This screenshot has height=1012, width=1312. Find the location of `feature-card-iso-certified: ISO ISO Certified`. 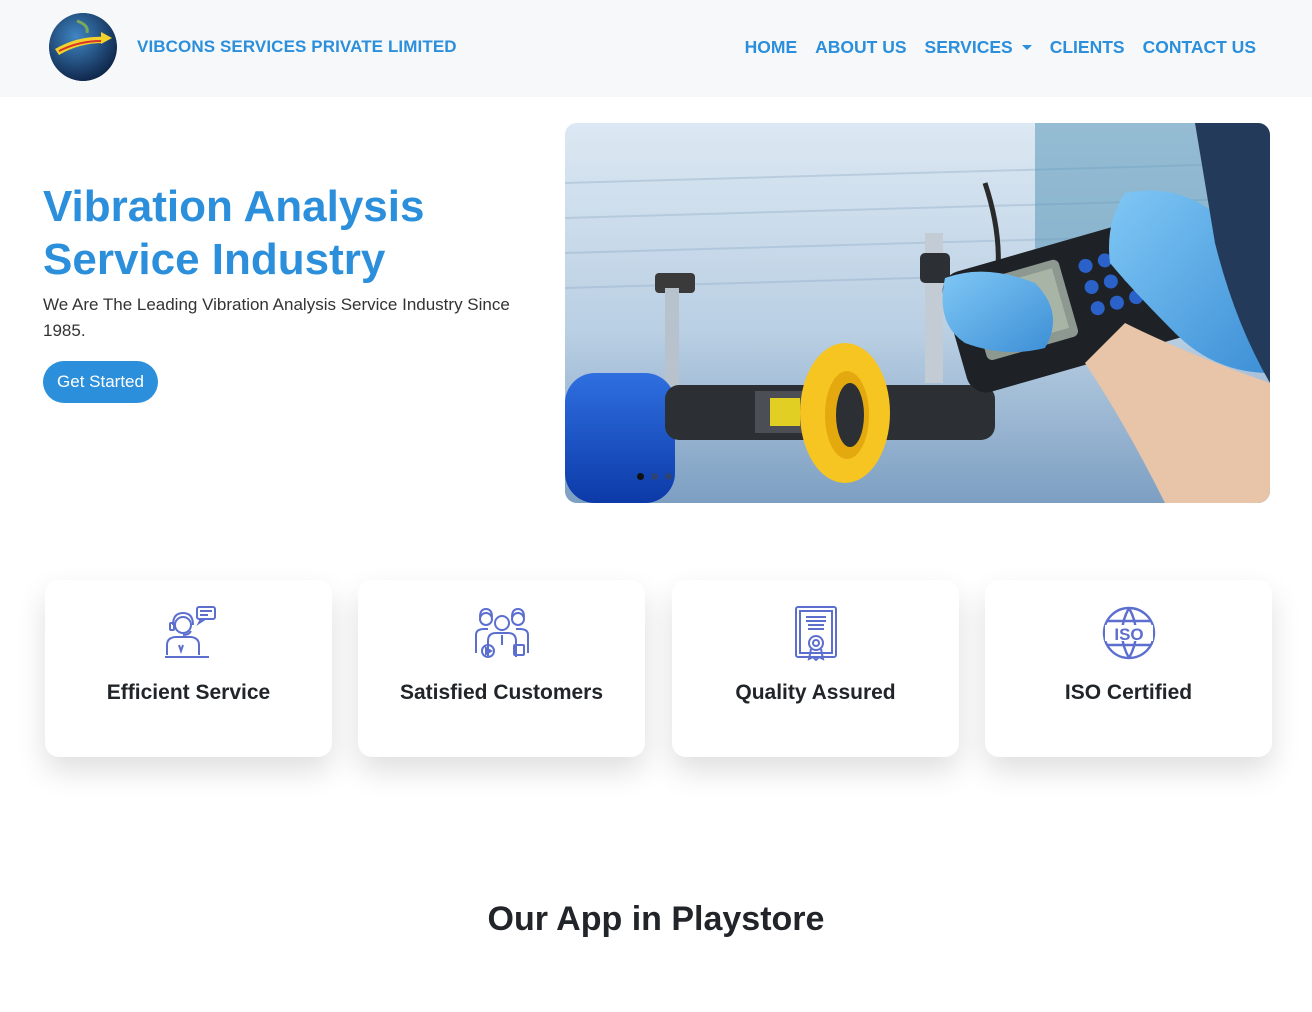

feature-card-iso-certified: ISO ISO Certified is located at coordinates (1128, 668).